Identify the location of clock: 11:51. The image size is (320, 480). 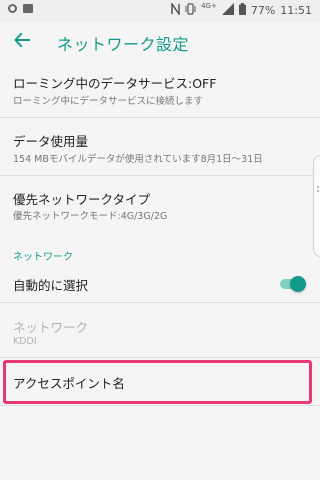
(296, 10).